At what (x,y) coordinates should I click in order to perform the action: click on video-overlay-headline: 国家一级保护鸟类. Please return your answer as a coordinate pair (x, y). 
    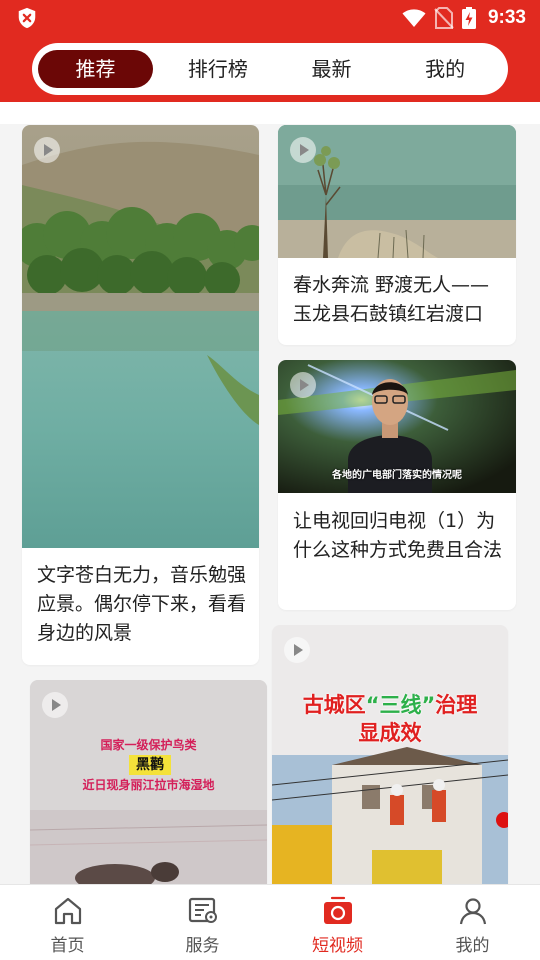
    Looking at the image, I should click on (148, 745).